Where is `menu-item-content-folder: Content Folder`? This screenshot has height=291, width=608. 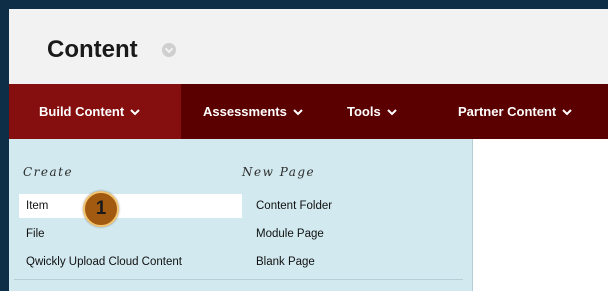
menu-item-content-folder: Content Folder is located at coordinates (294, 206).